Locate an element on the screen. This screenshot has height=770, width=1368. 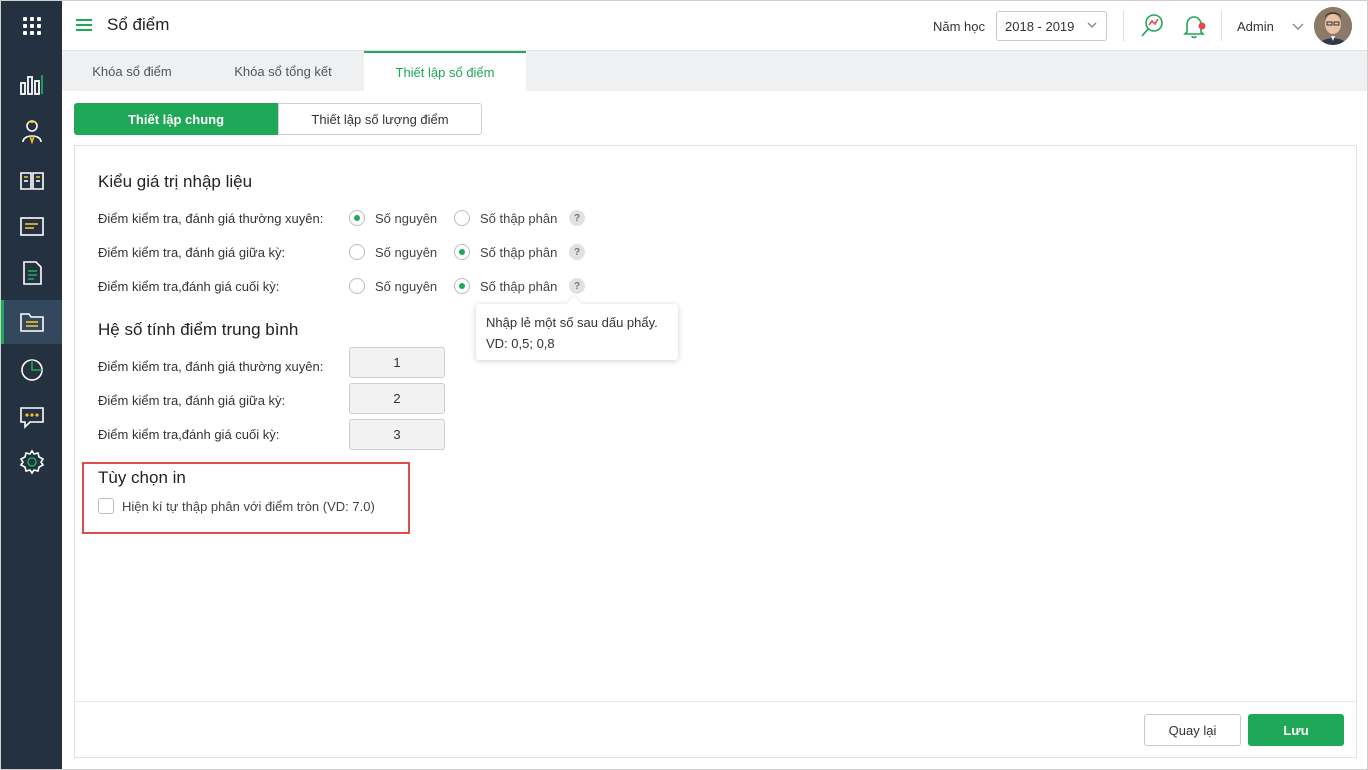
coefficient-input: 2 is located at coordinates (397, 398).